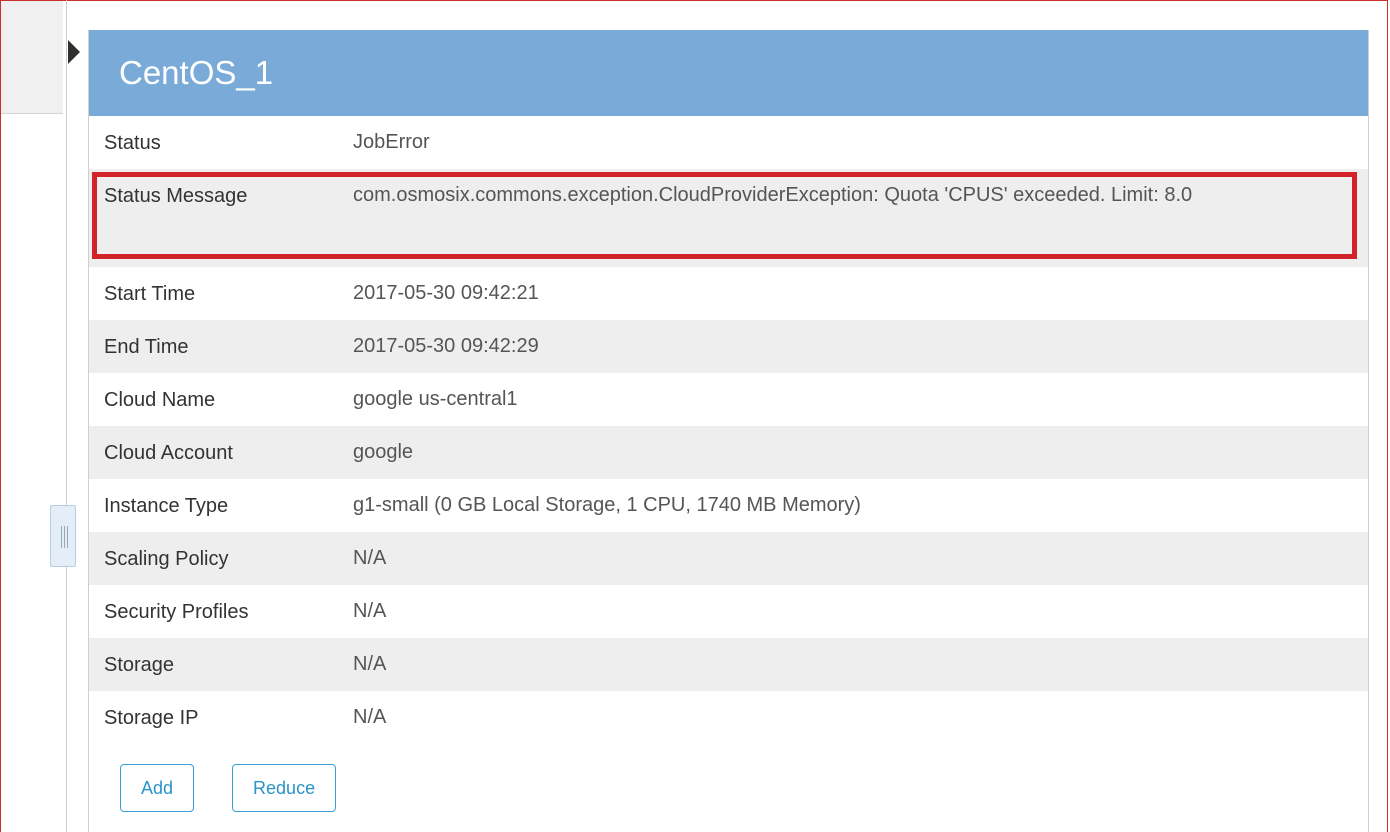  I want to click on detail-value: 2017-05-30 09:42:21, so click(446, 293).